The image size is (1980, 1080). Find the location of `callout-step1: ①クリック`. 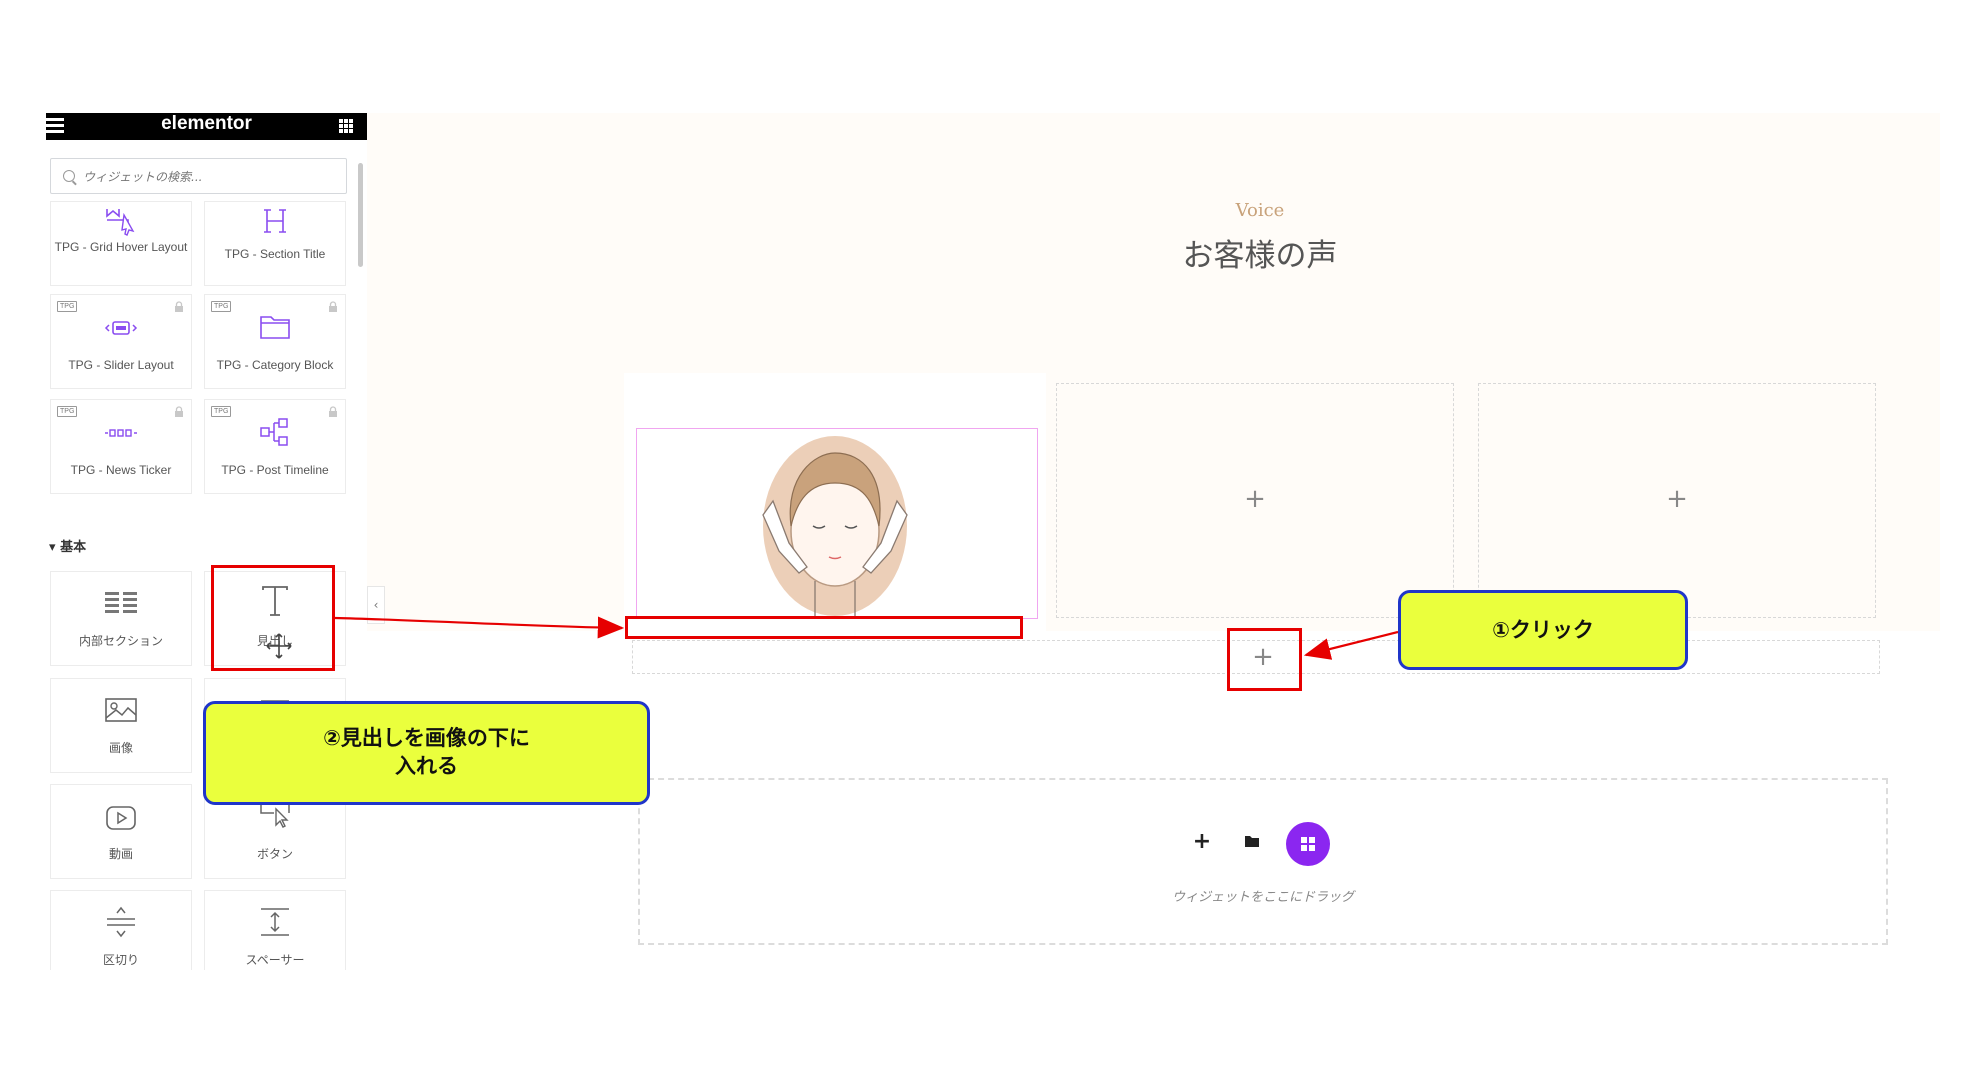

callout-step1: ①クリック is located at coordinates (1543, 630).